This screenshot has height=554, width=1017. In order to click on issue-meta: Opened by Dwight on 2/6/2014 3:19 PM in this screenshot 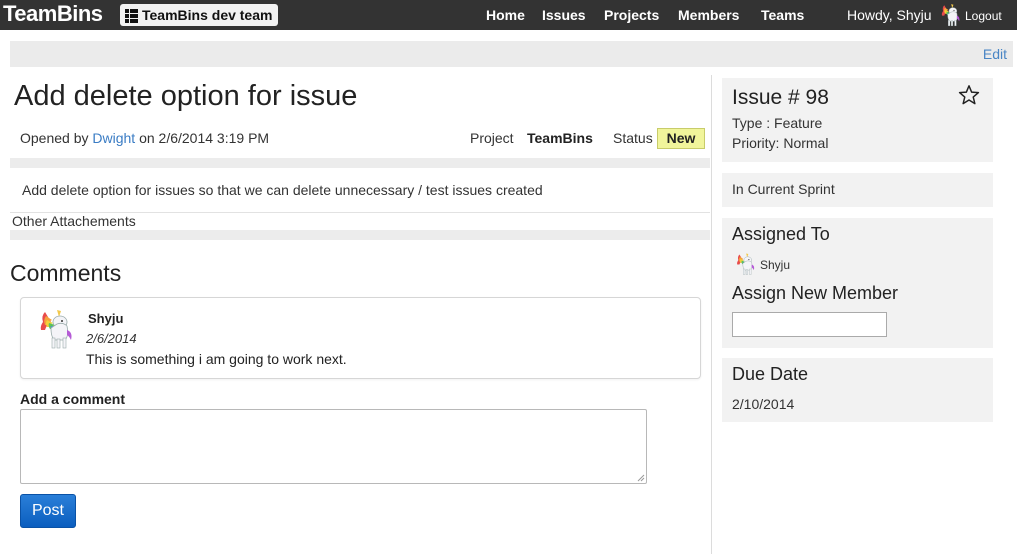, I will do `click(144, 138)`.